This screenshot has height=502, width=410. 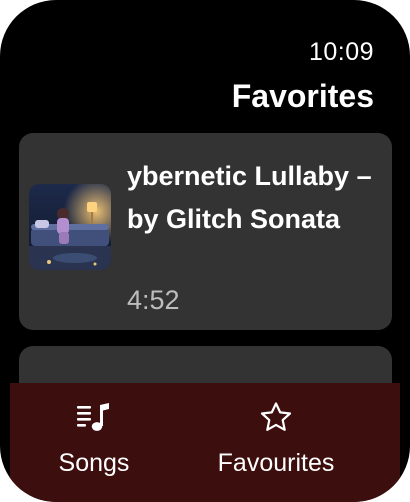 I want to click on song-title: ybernetic Lullaby – by Glitch Sonata, so click(x=249, y=197).